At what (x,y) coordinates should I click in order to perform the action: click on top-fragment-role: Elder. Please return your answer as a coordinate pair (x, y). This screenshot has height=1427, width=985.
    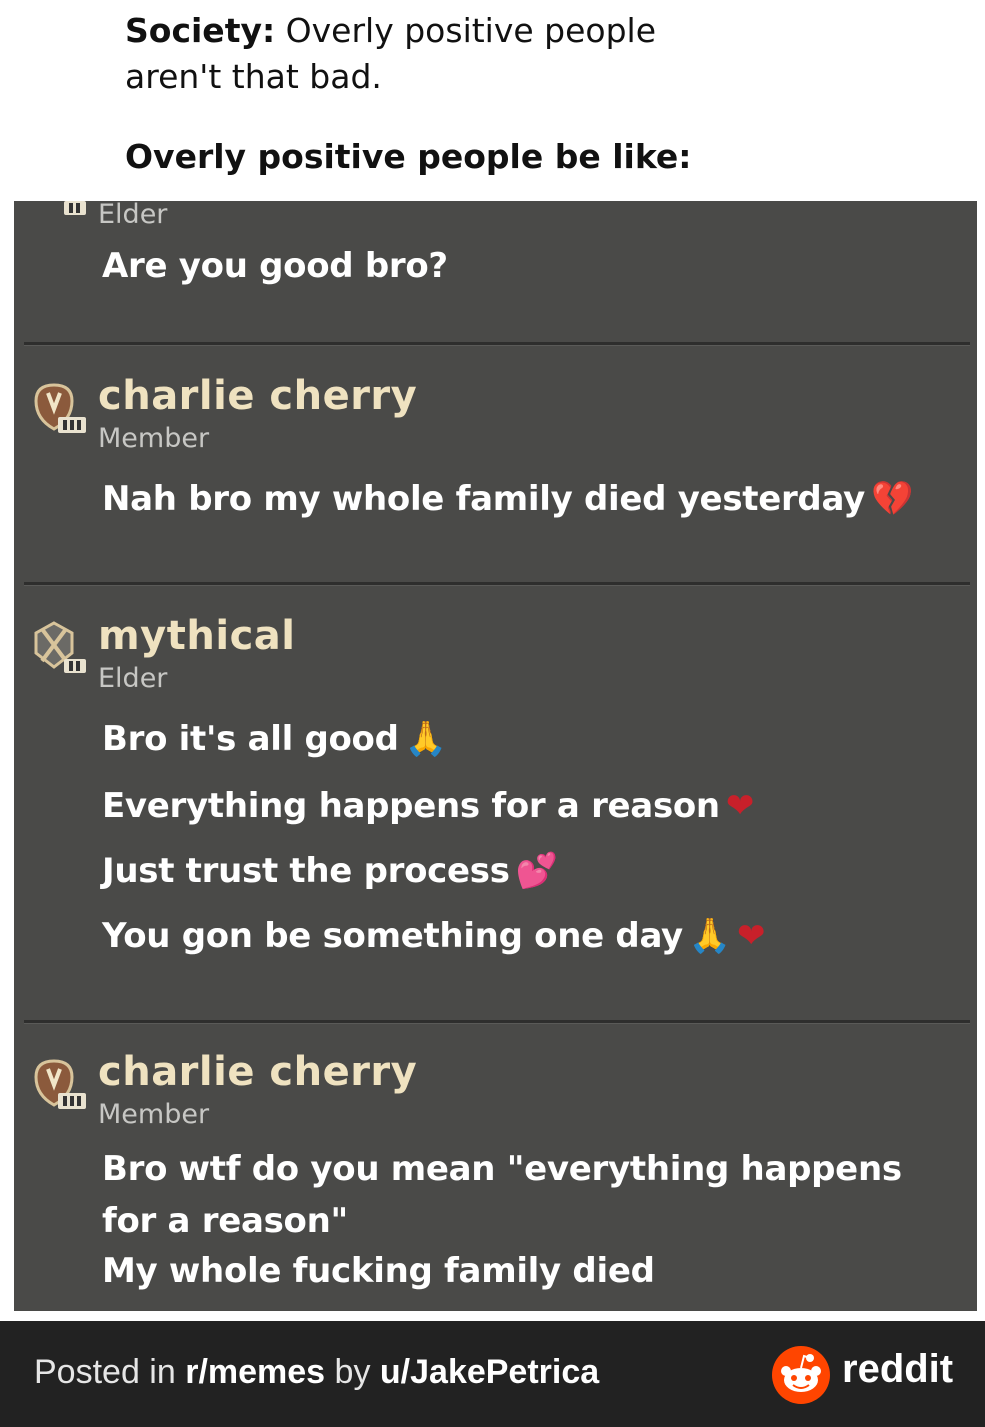
    Looking at the image, I should click on (133, 215).